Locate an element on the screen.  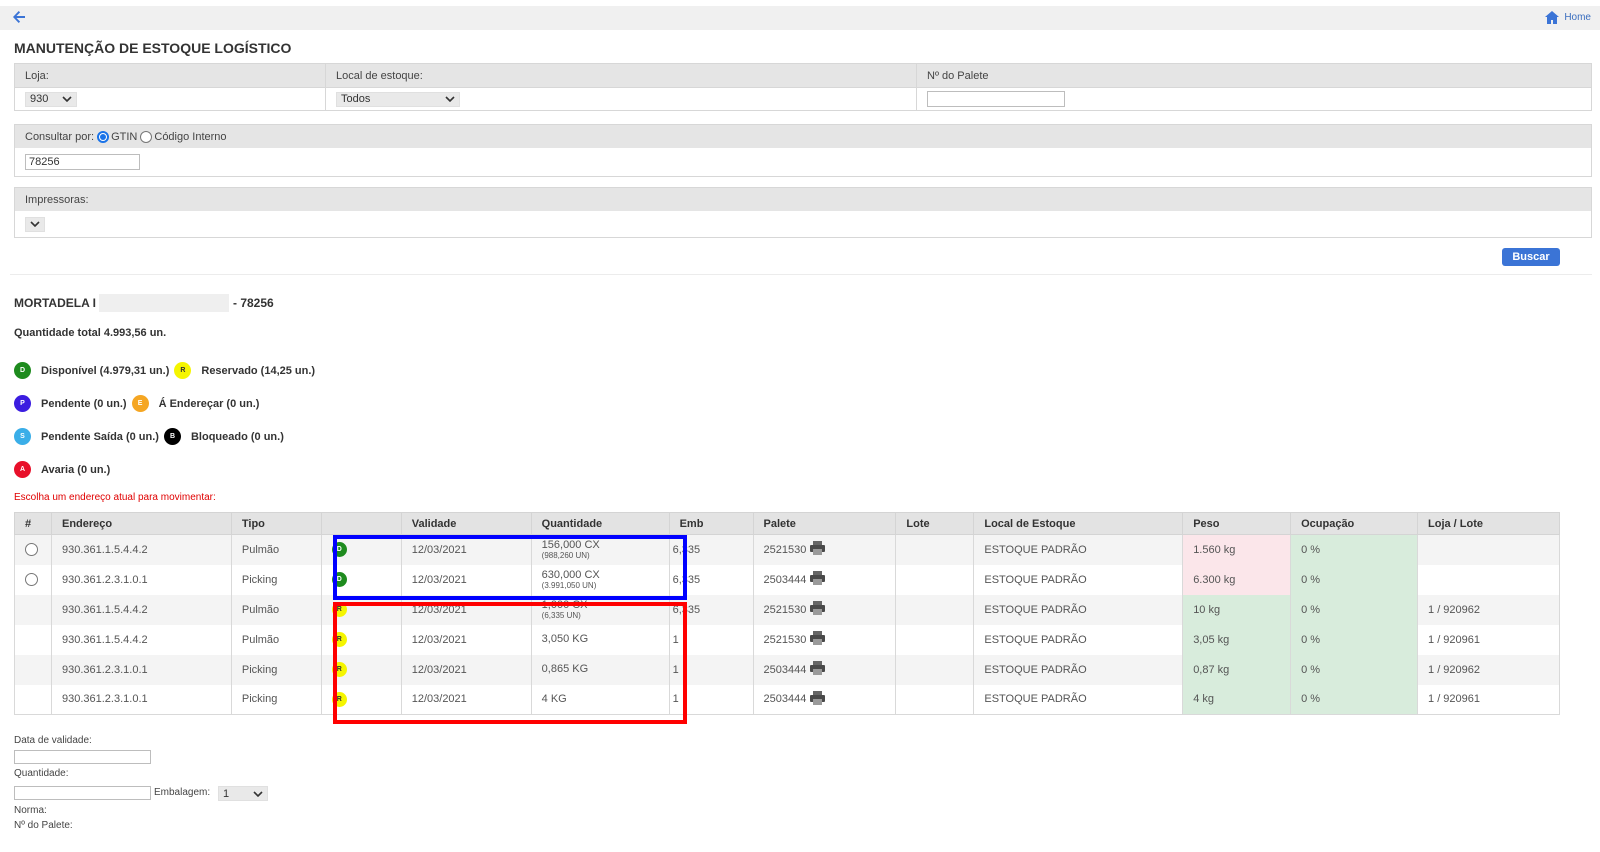
embalagem-select: 1 is located at coordinates (243, 793).